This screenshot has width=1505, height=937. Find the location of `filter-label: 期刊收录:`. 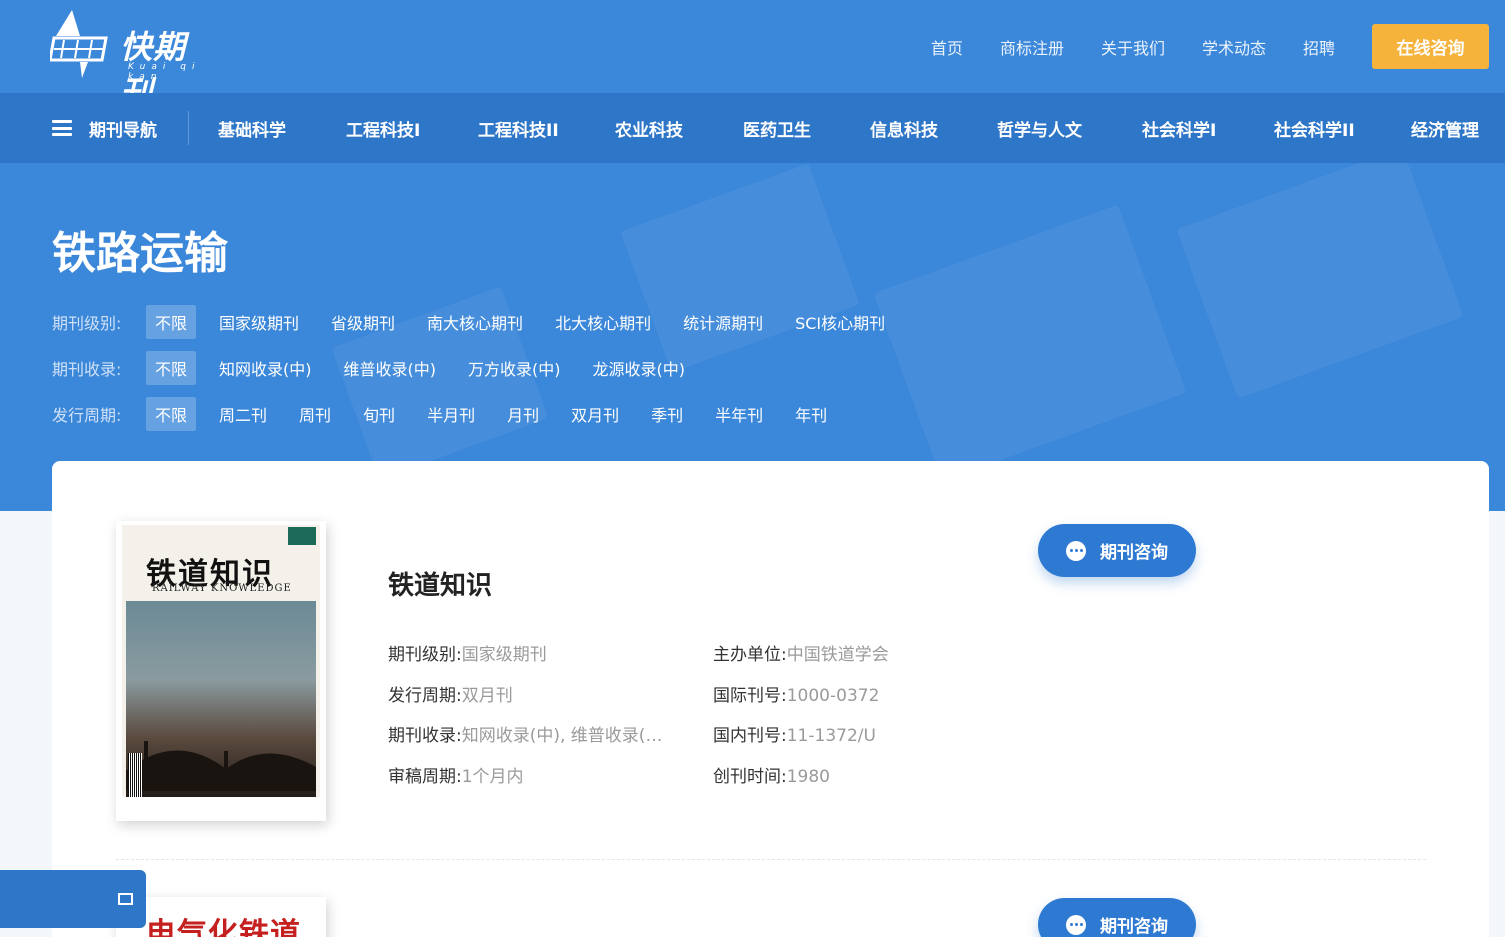

filter-label: 期刊收录: is located at coordinates (87, 369).